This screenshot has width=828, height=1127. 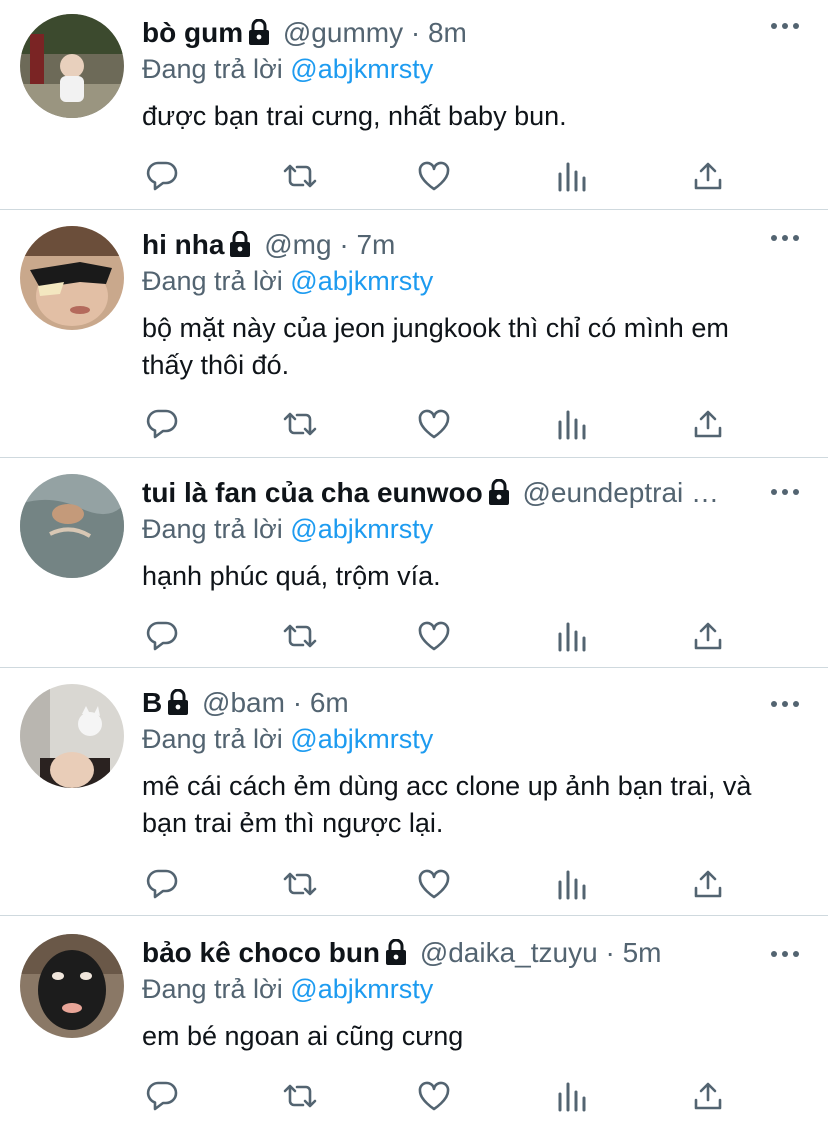 What do you see at coordinates (375, 244) in the screenshot?
I see `timestamp: 7m` at bounding box center [375, 244].